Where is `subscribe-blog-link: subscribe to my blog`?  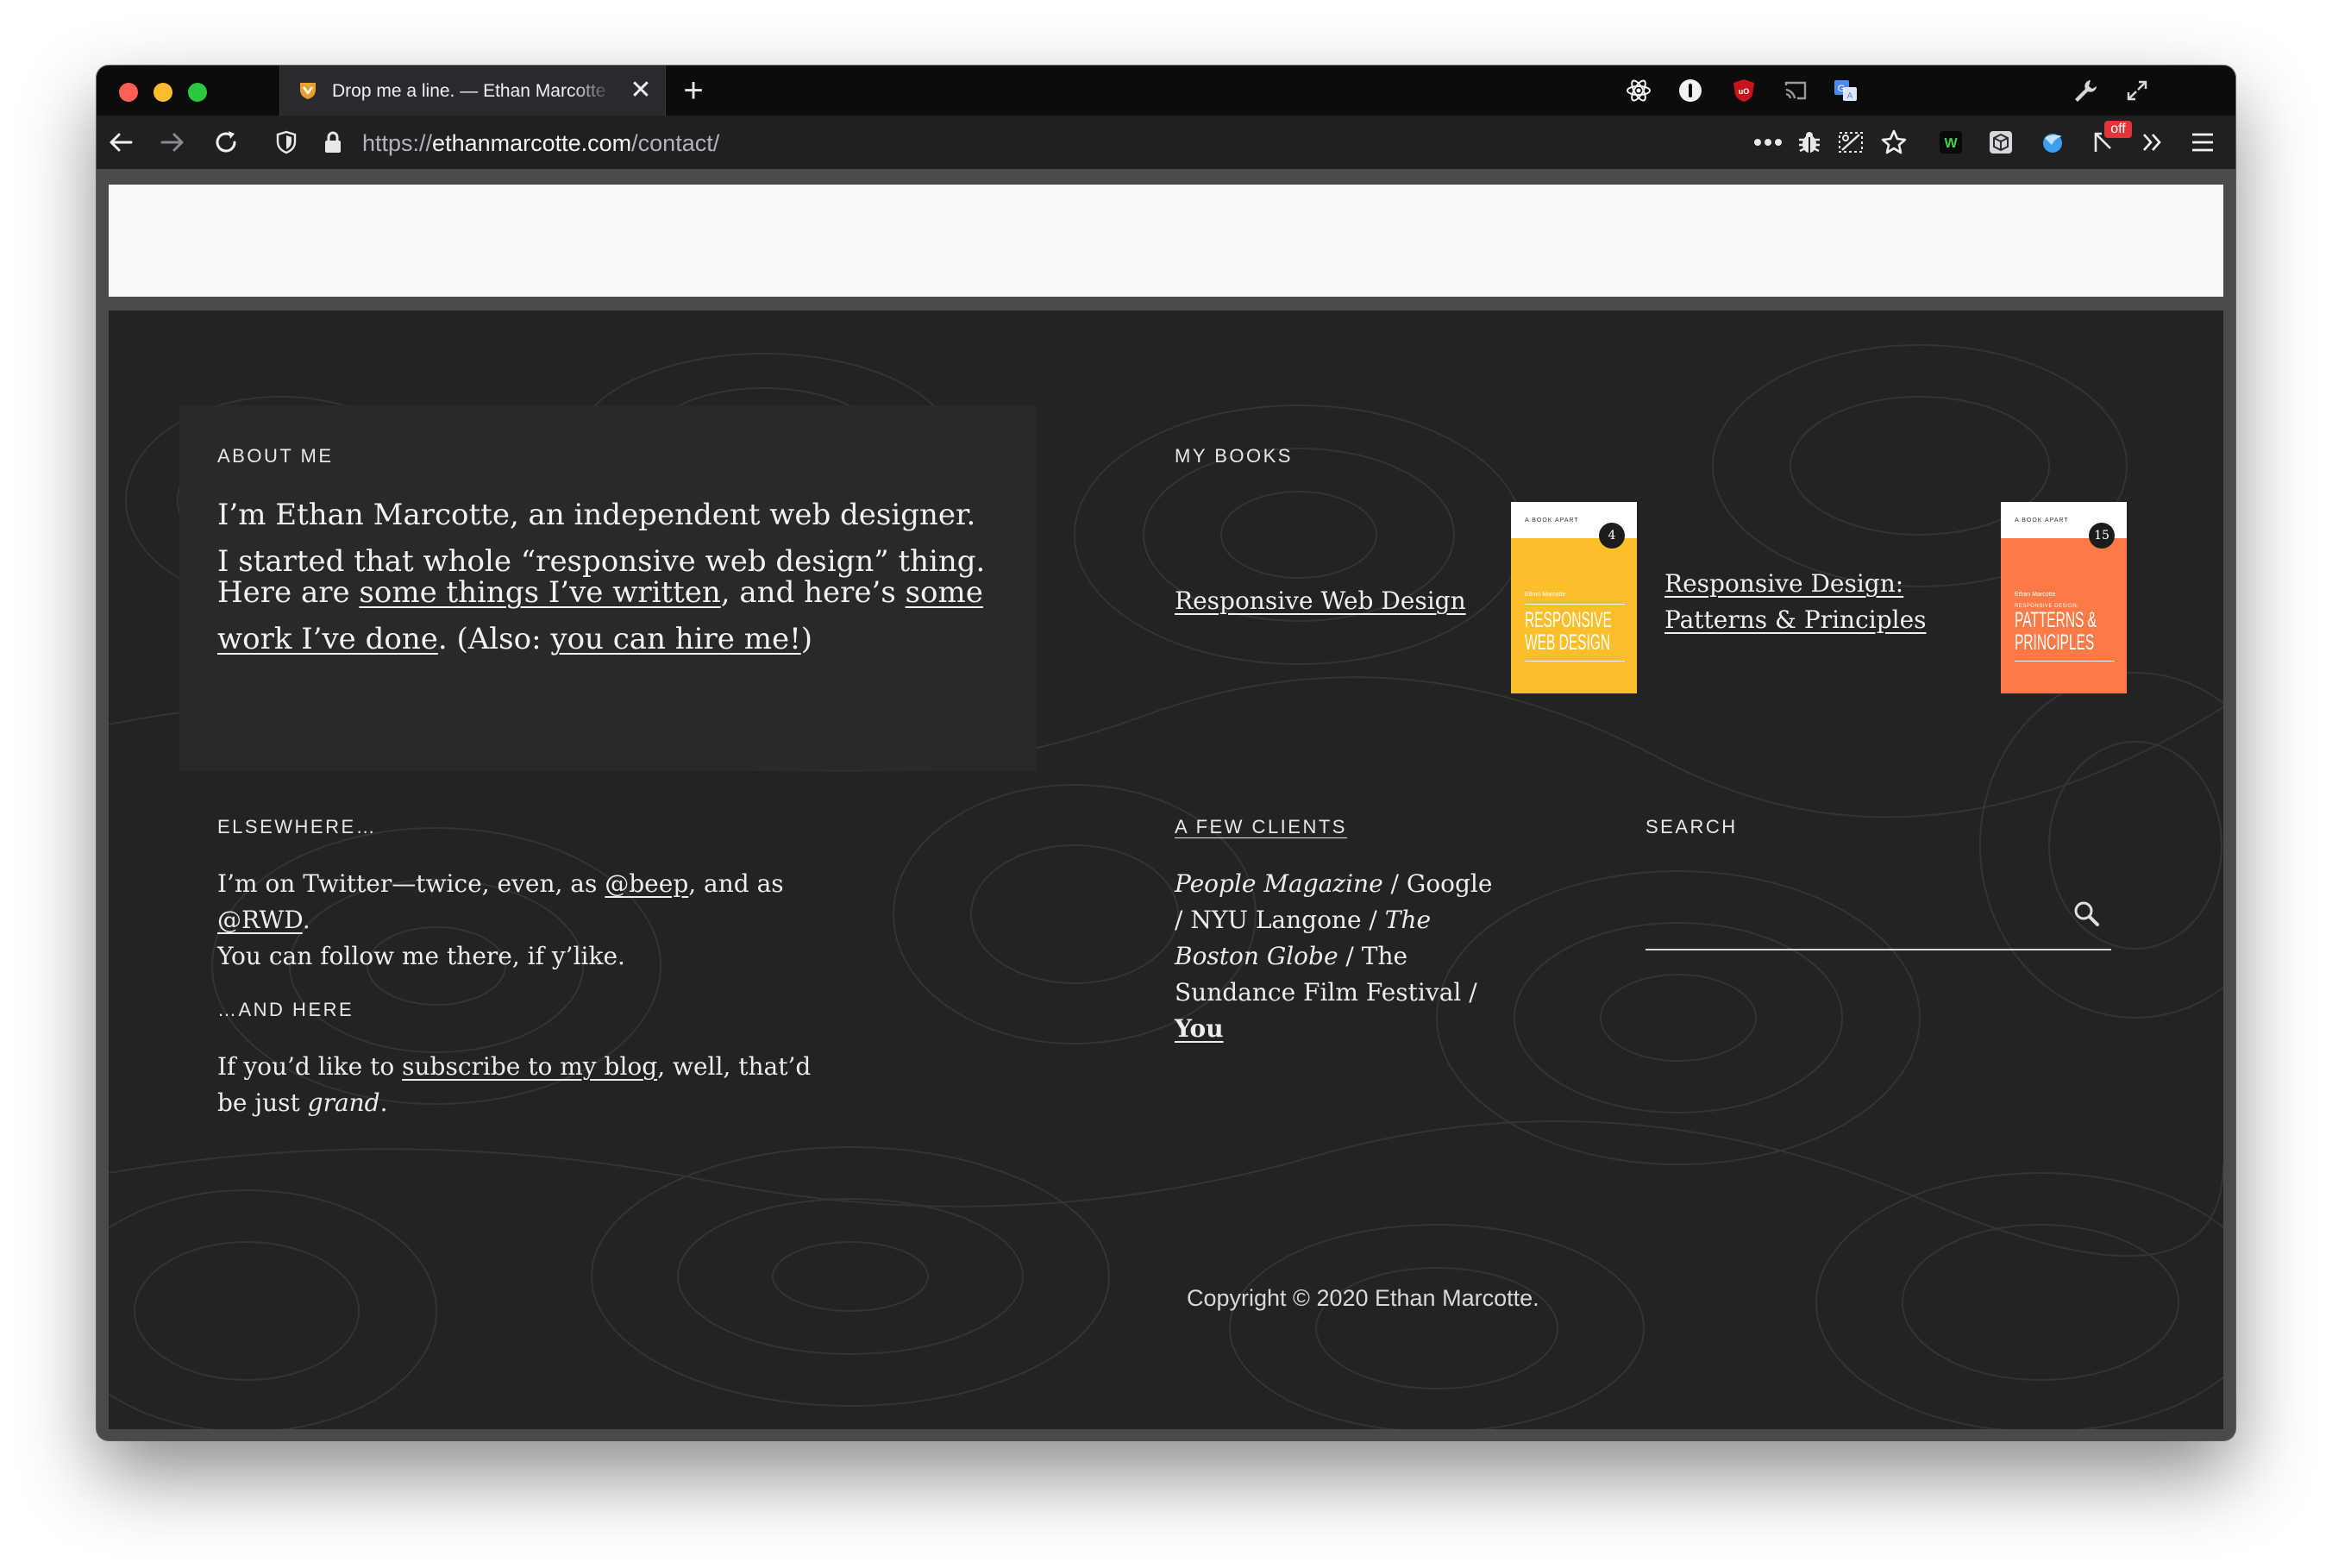 subscribe-blog-link: subscribe to my blog is located at coordinates (529, 1066).